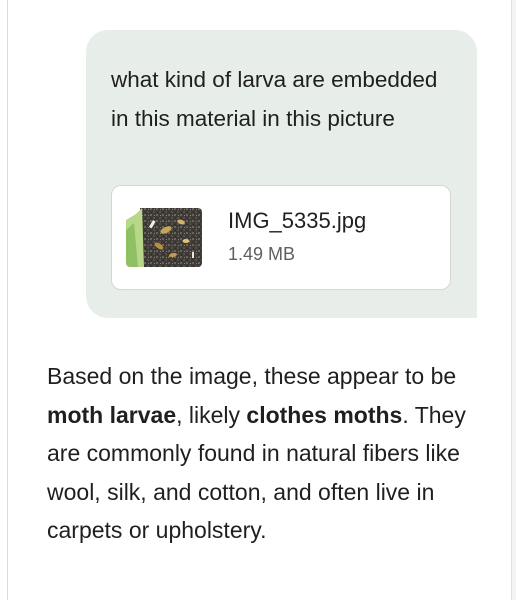 This screenshot has width=516, height=600. What do you see at coordinates (252, 376) in the screenshot?
I see `assistant-text-part: Based on the image, these appear to be` at bounding box center [252, 376].